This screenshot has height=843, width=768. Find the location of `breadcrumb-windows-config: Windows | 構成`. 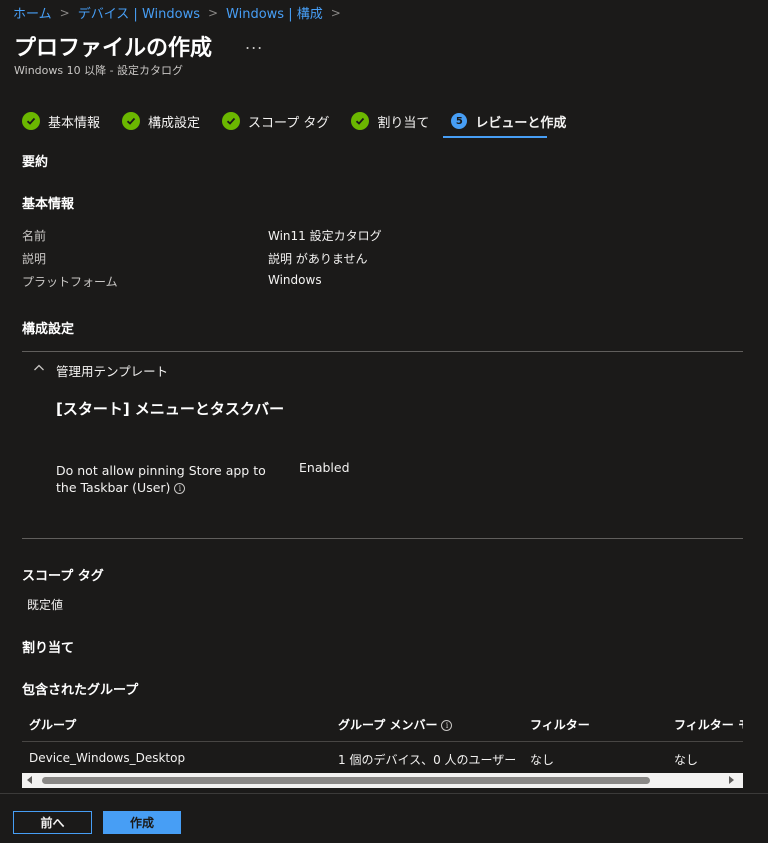

breadcrumb-windows-config: Windows | 構成 is located at coordinates (274, 12).